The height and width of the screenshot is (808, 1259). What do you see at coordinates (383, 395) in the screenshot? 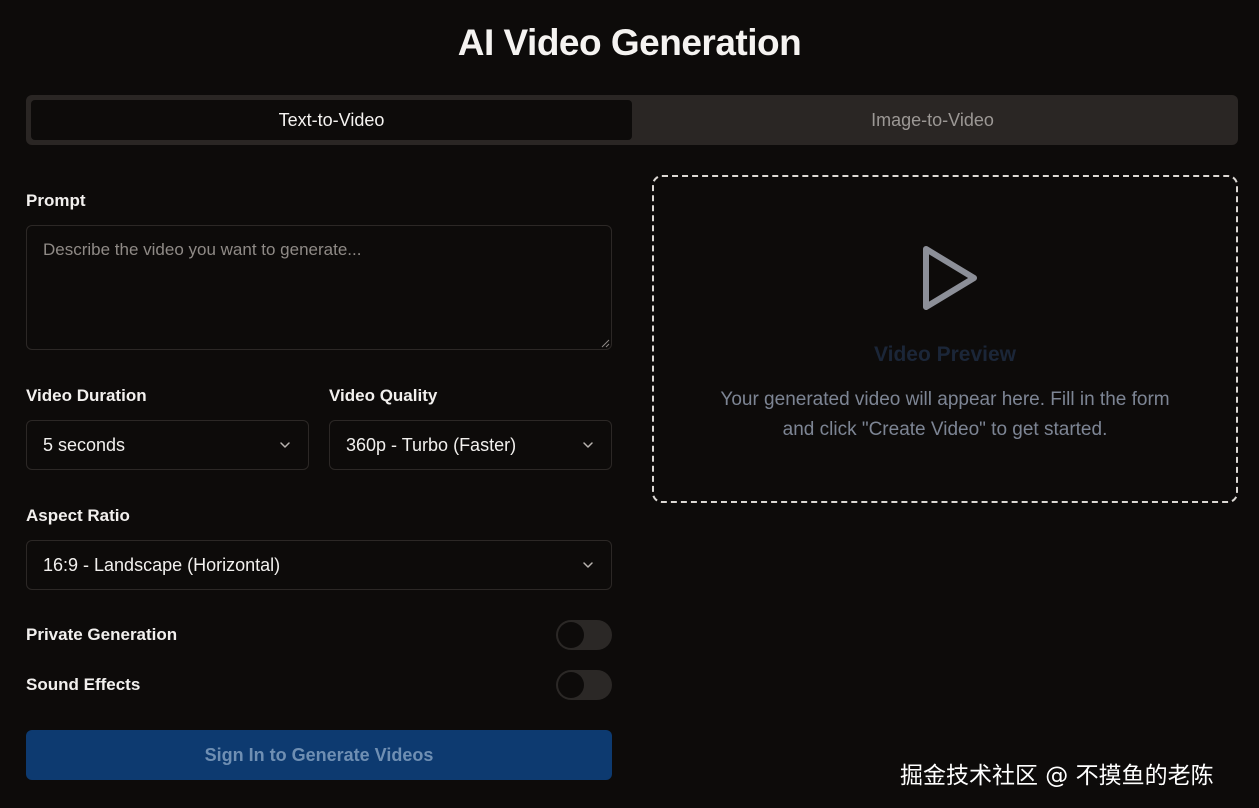
I see `quality-label: Video Quality` at bounding box center [383, 395].